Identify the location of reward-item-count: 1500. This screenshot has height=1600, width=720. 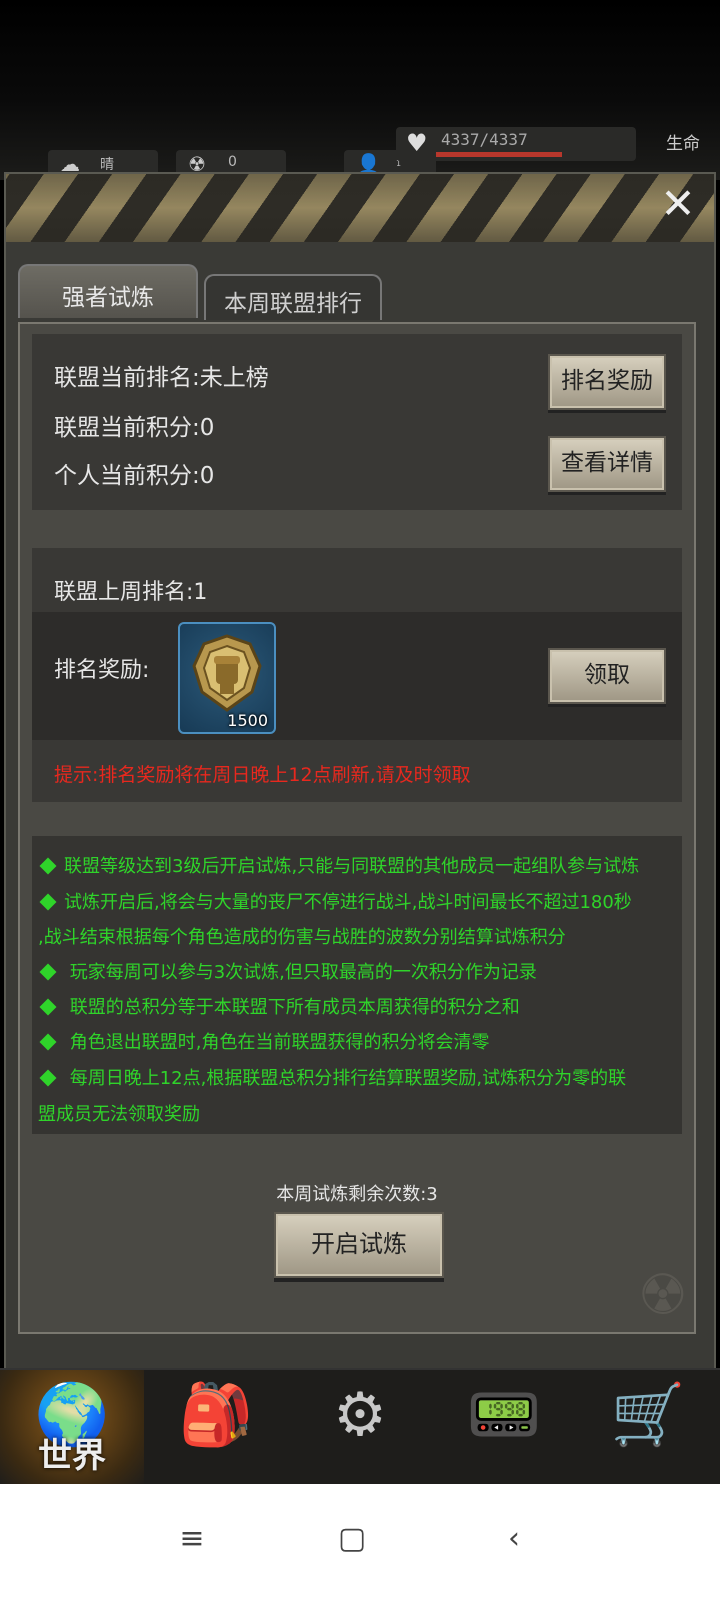
(247, 720).